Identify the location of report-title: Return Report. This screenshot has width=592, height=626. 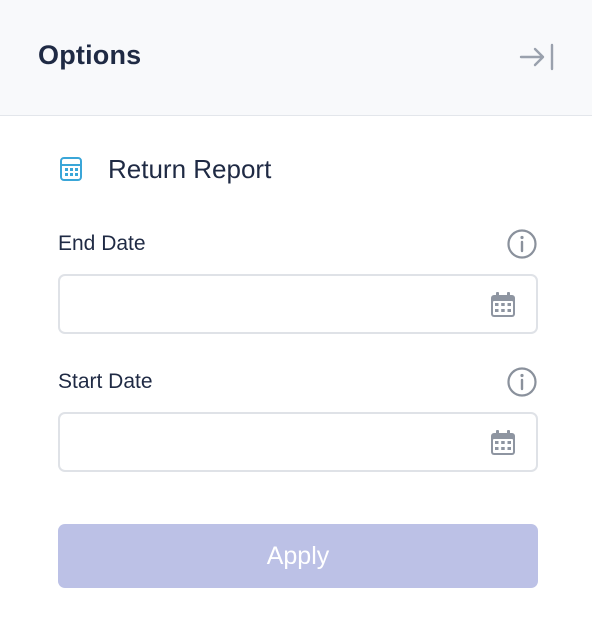
(190, 168).